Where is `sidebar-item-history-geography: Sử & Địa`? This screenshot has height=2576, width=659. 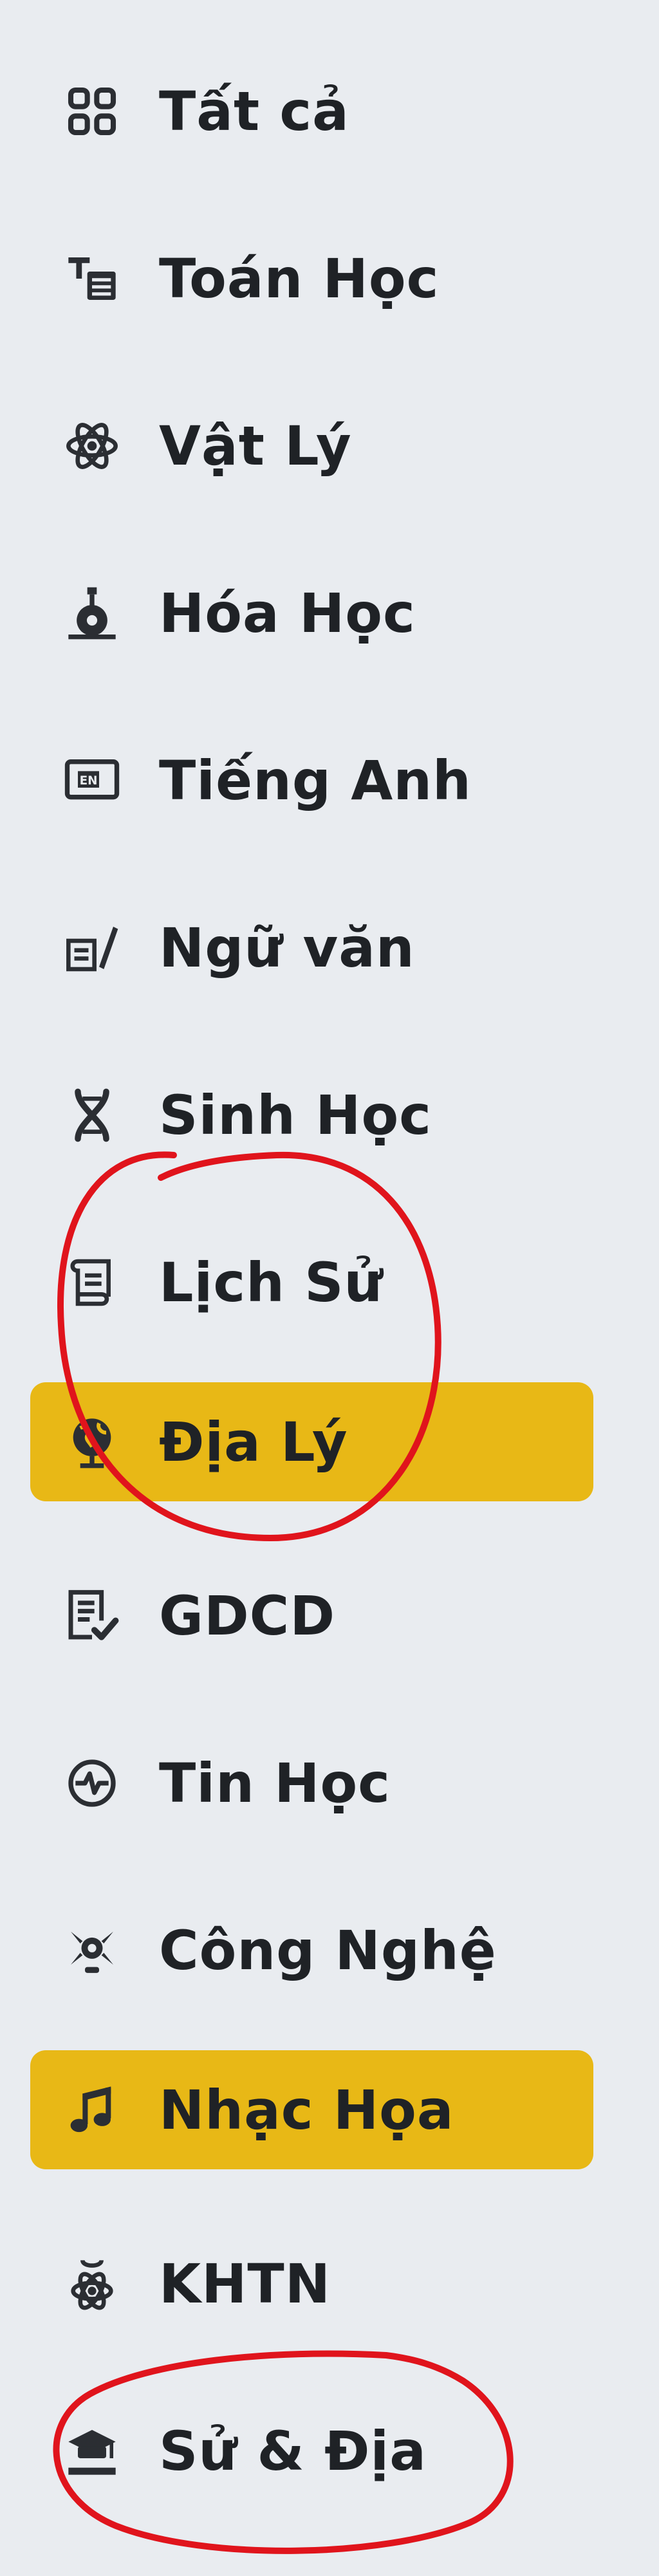
sidebar-item-history-geography: Sử & Địa is located at coordinates (311, 2450).